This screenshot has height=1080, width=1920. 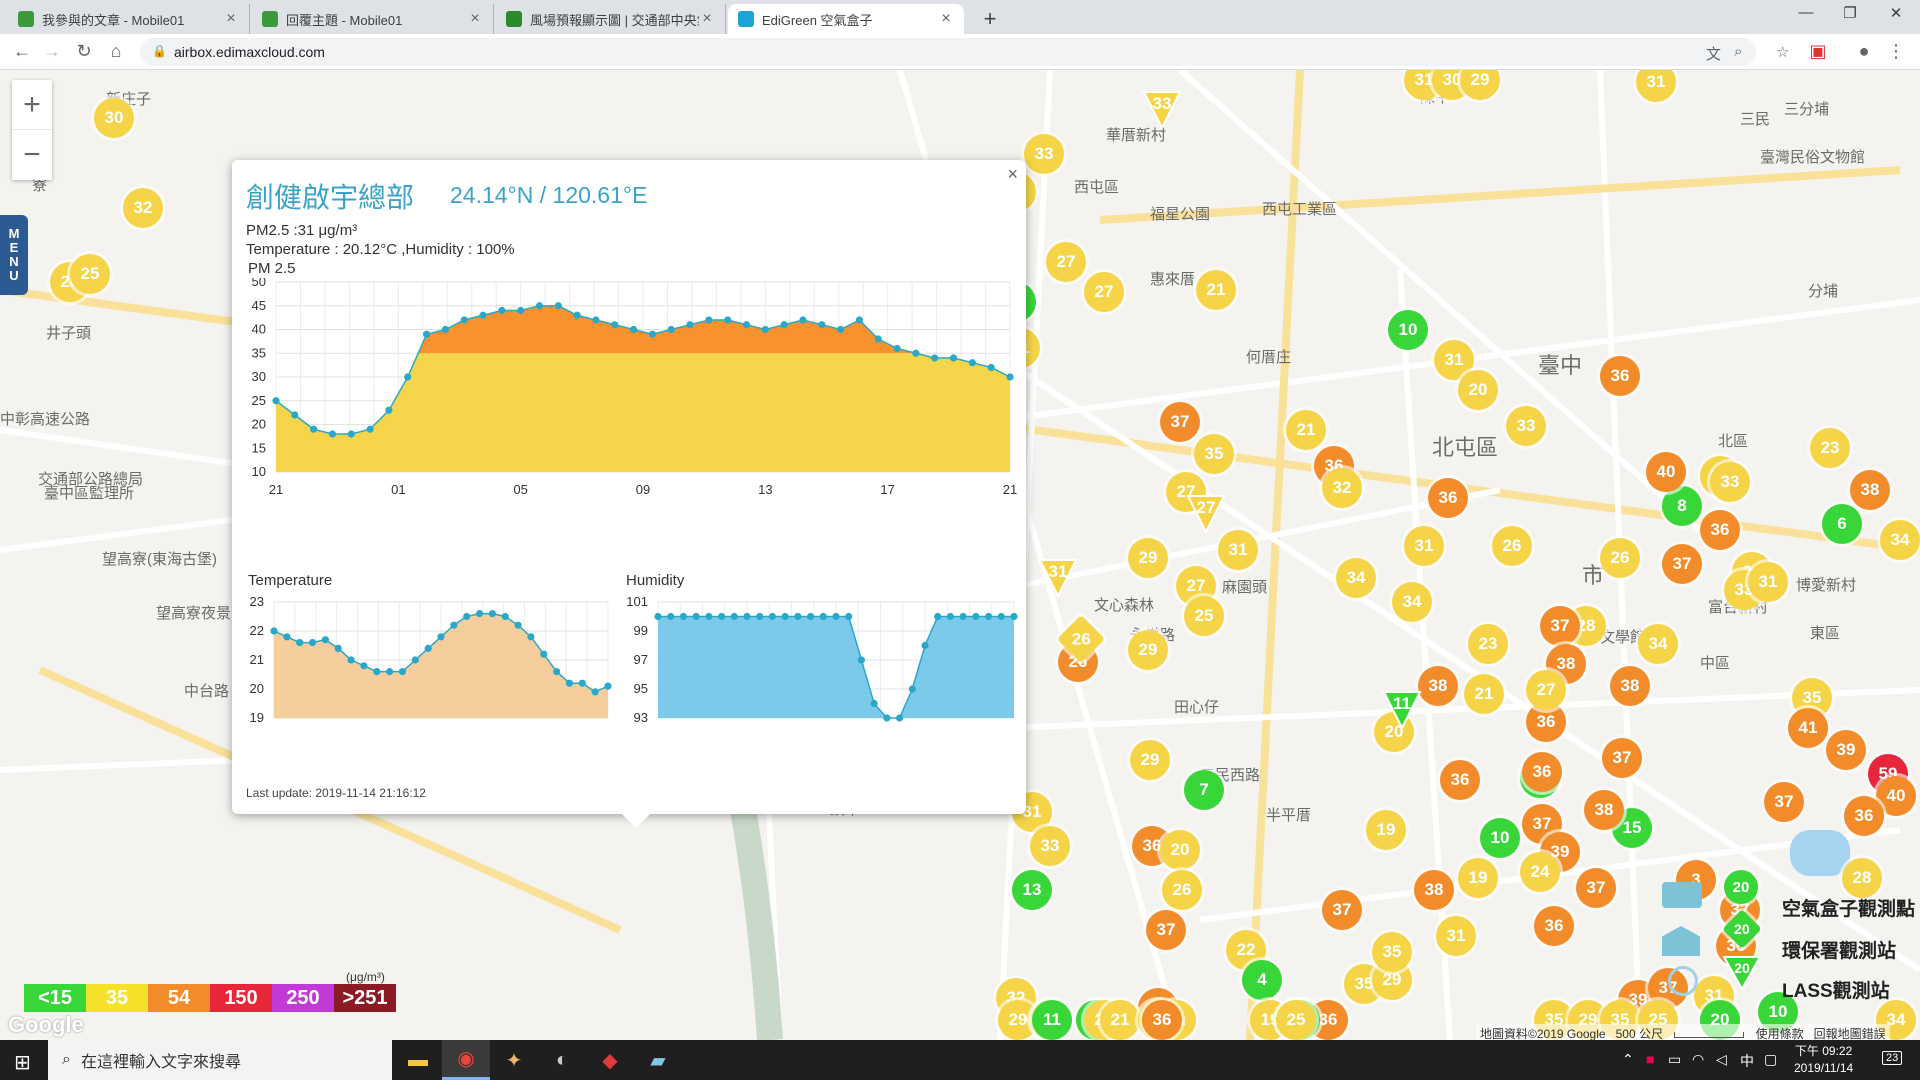 I want to click on file-explorer-icon: ▬, so click(x=418, y=1060).